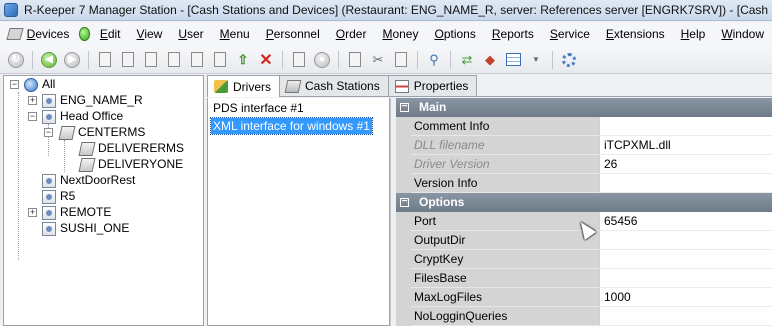  Describe the element at coordinates (489, 86) in the screenshot. I see `tab-strip: Drivers Cash Stations Properties` at that location.